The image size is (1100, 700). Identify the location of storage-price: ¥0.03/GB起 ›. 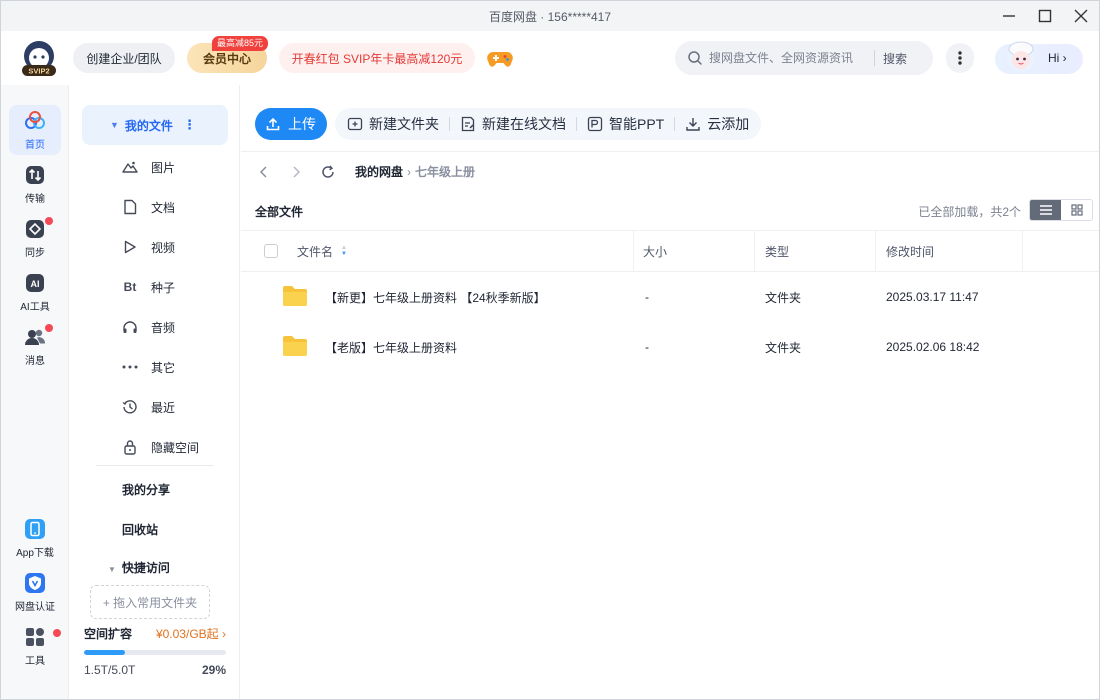
(191, 633).